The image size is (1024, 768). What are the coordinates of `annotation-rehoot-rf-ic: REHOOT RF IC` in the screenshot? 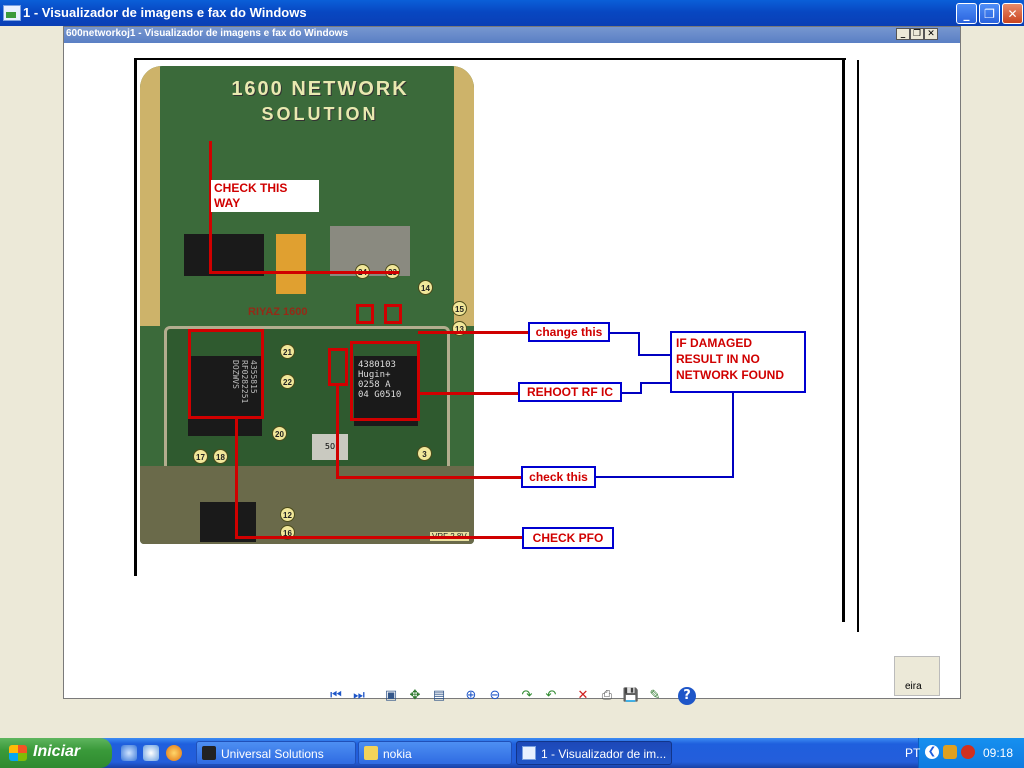 It's located at (570, 392).